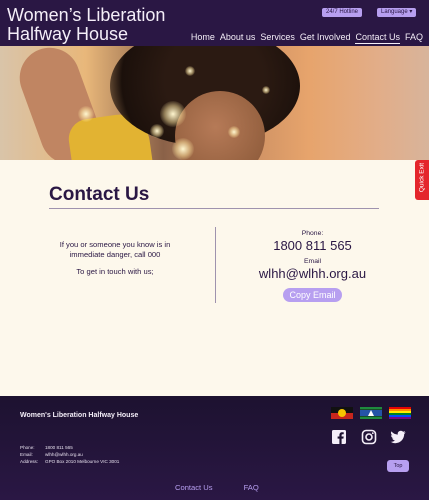  I want to click on quick-exit-label: Quick Exit, so click(422, 177).